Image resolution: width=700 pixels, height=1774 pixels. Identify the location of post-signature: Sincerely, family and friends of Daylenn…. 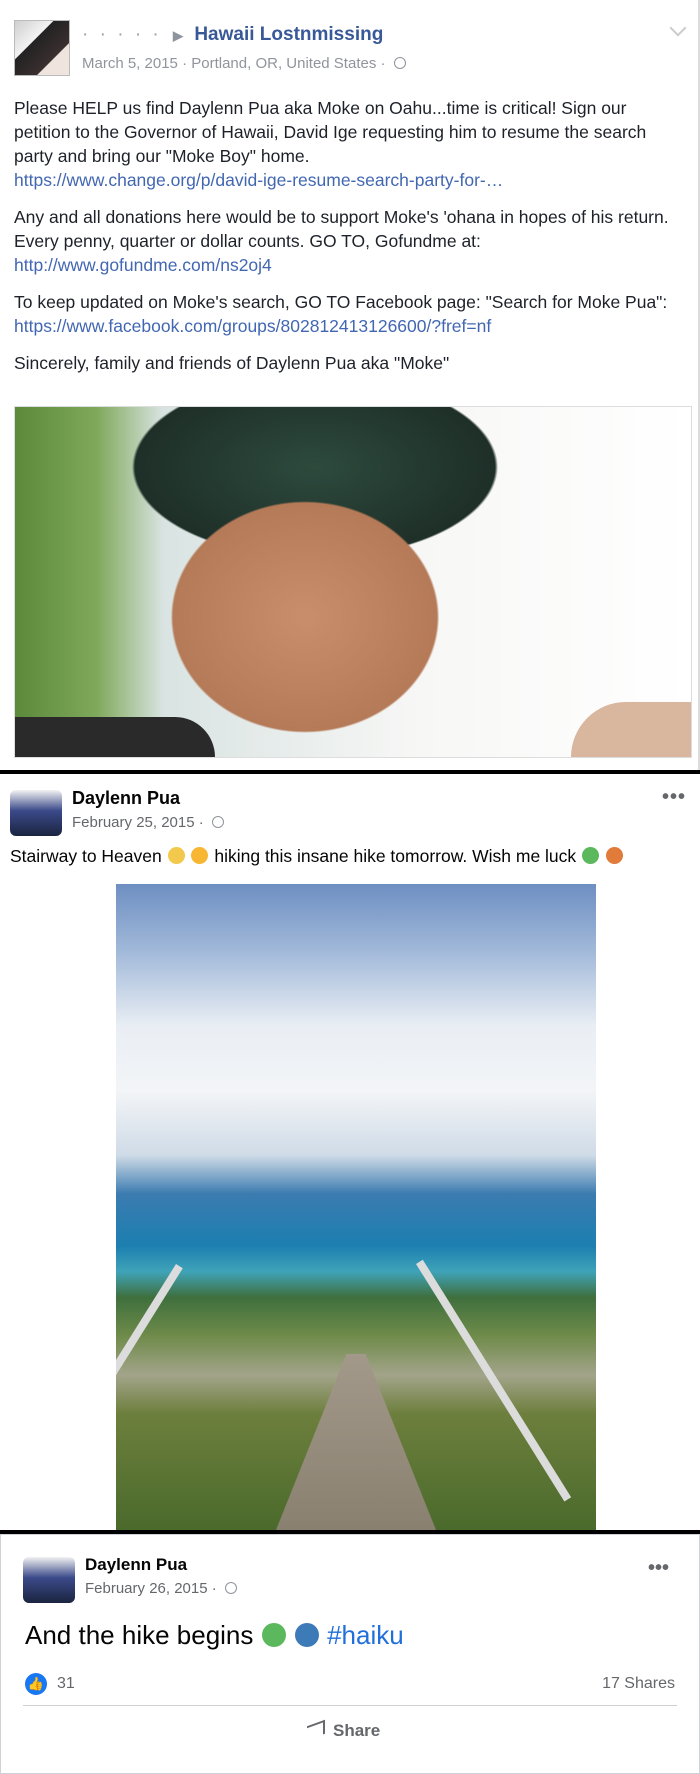
(232, 363).